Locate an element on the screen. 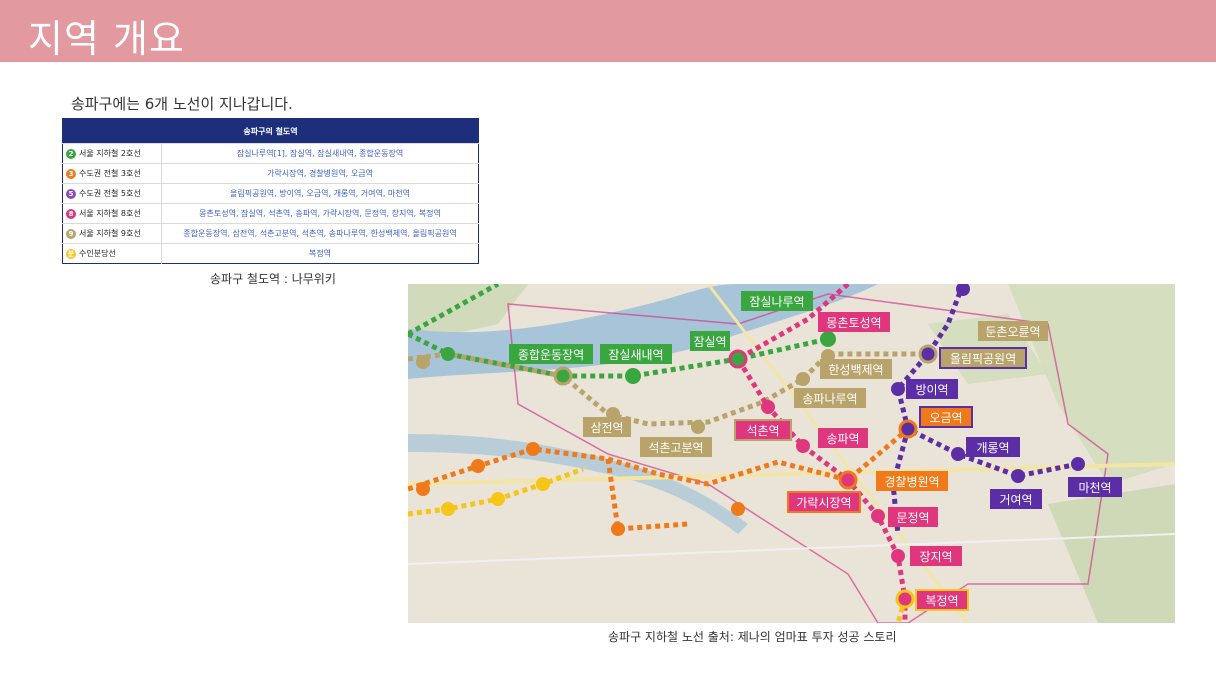 This screenshot has height=684, width=1216. map-caption: 송파구 지하철 노선 출처: 제나의 엄마표 투자 성공 스토리 is located at coordinates (752, 637).